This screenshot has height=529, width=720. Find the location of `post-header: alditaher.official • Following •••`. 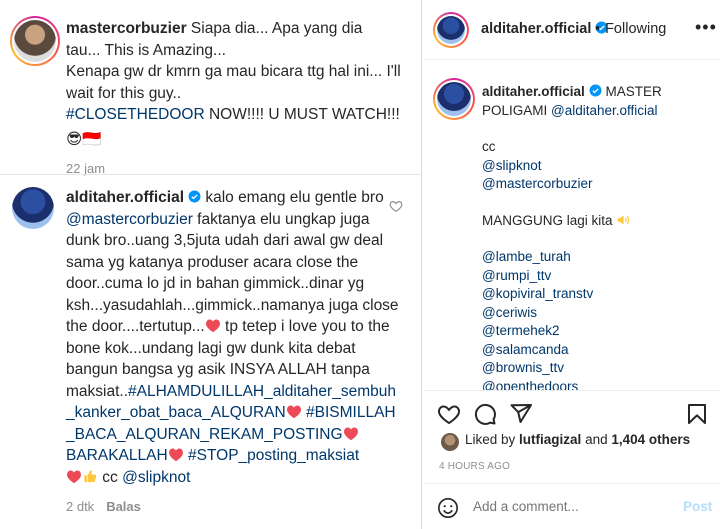

post-header: alditaher.official • Following ••• is located at coordinates (571, 30).